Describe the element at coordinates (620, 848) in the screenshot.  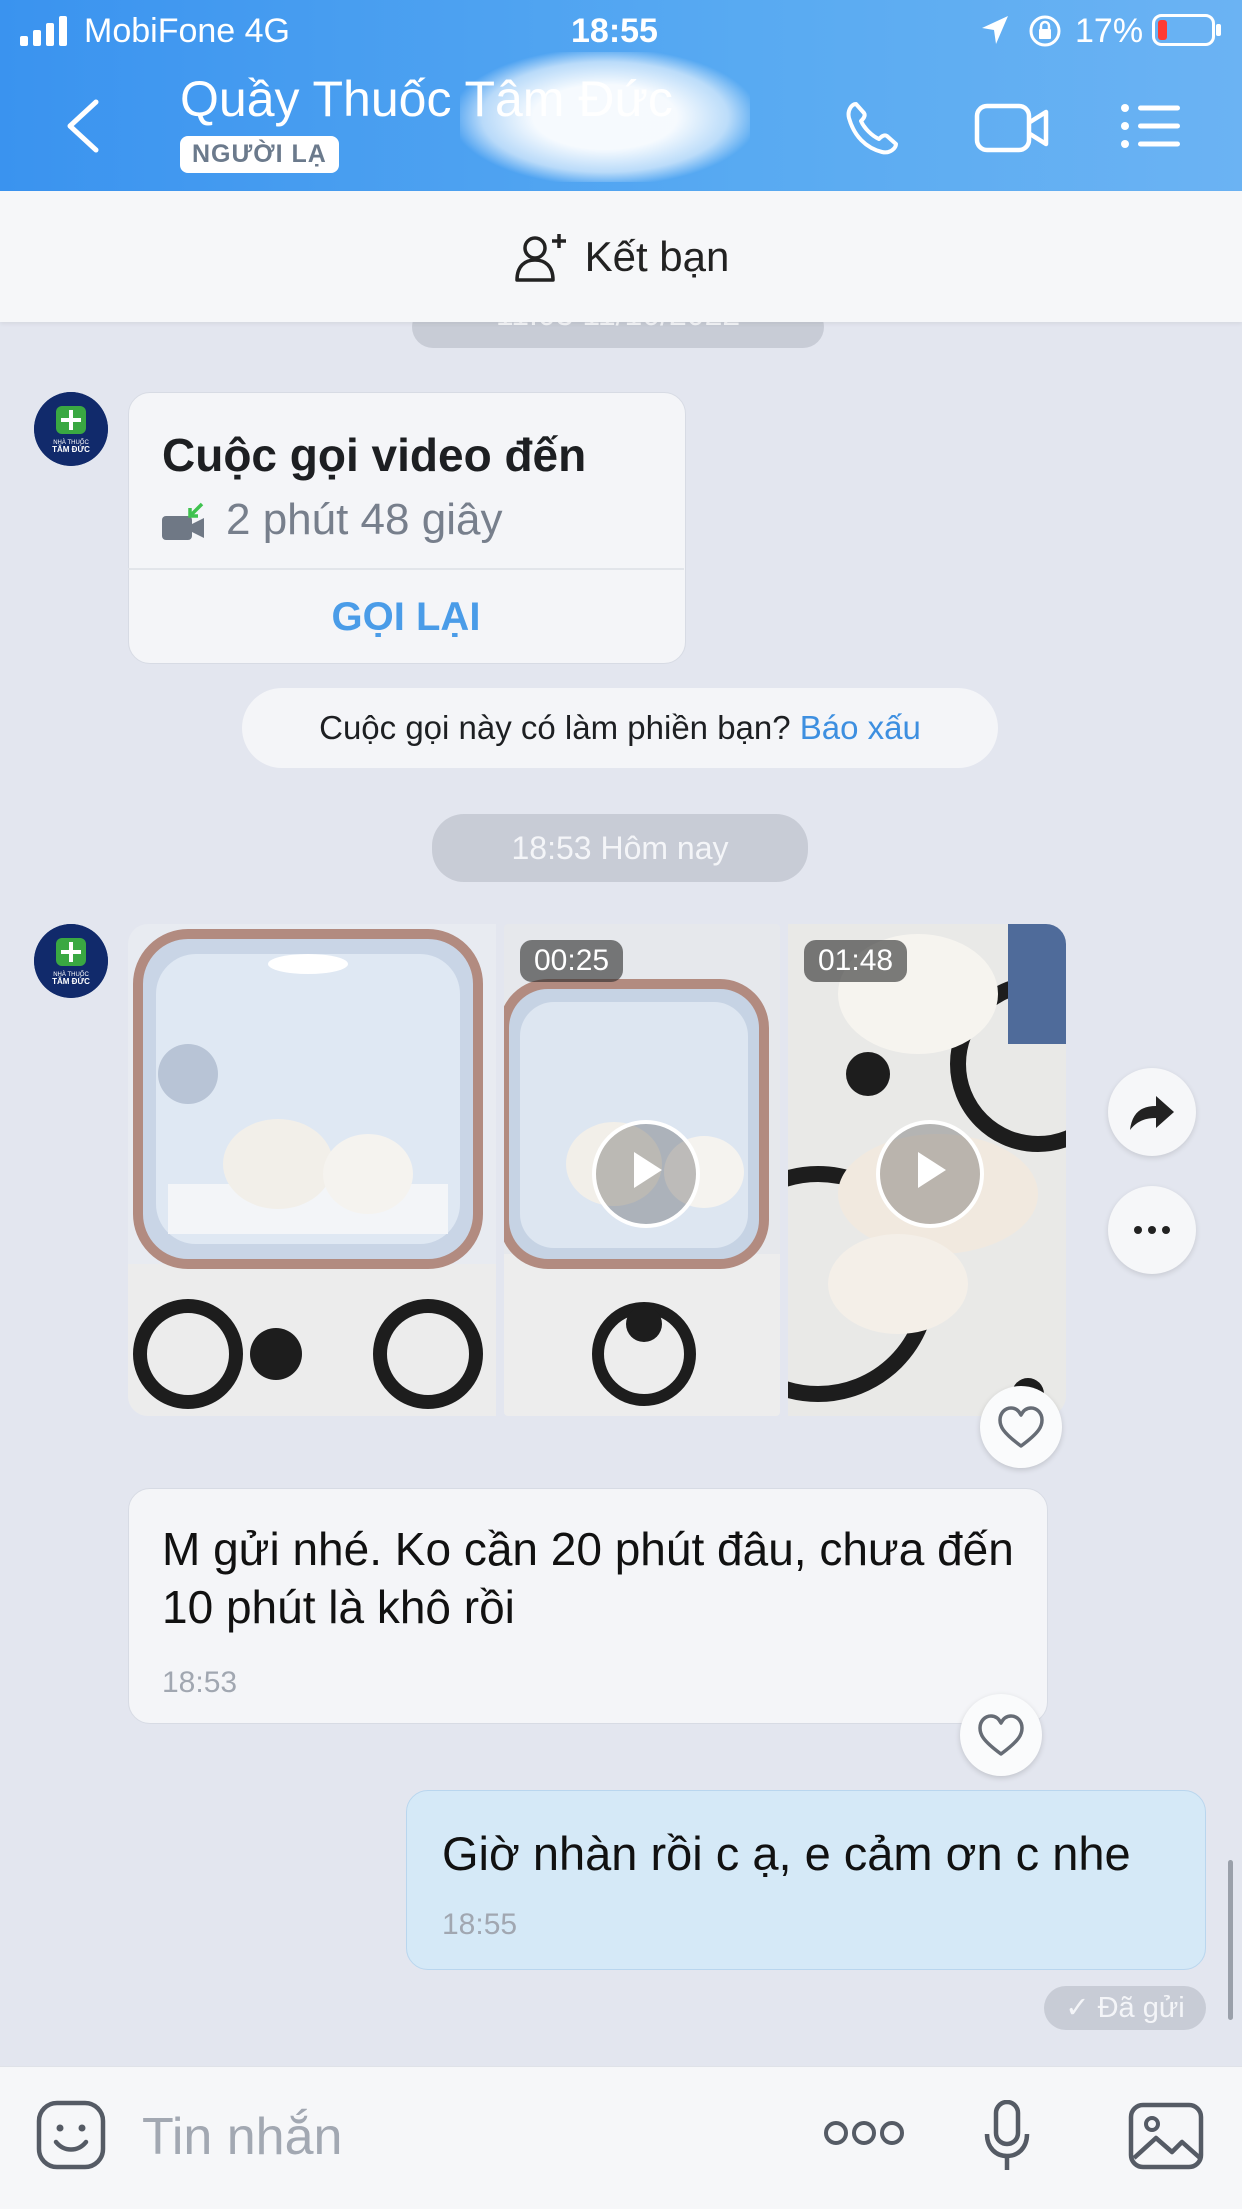
I see `date-separator-today: 18:53 Hôm nay` at that location.